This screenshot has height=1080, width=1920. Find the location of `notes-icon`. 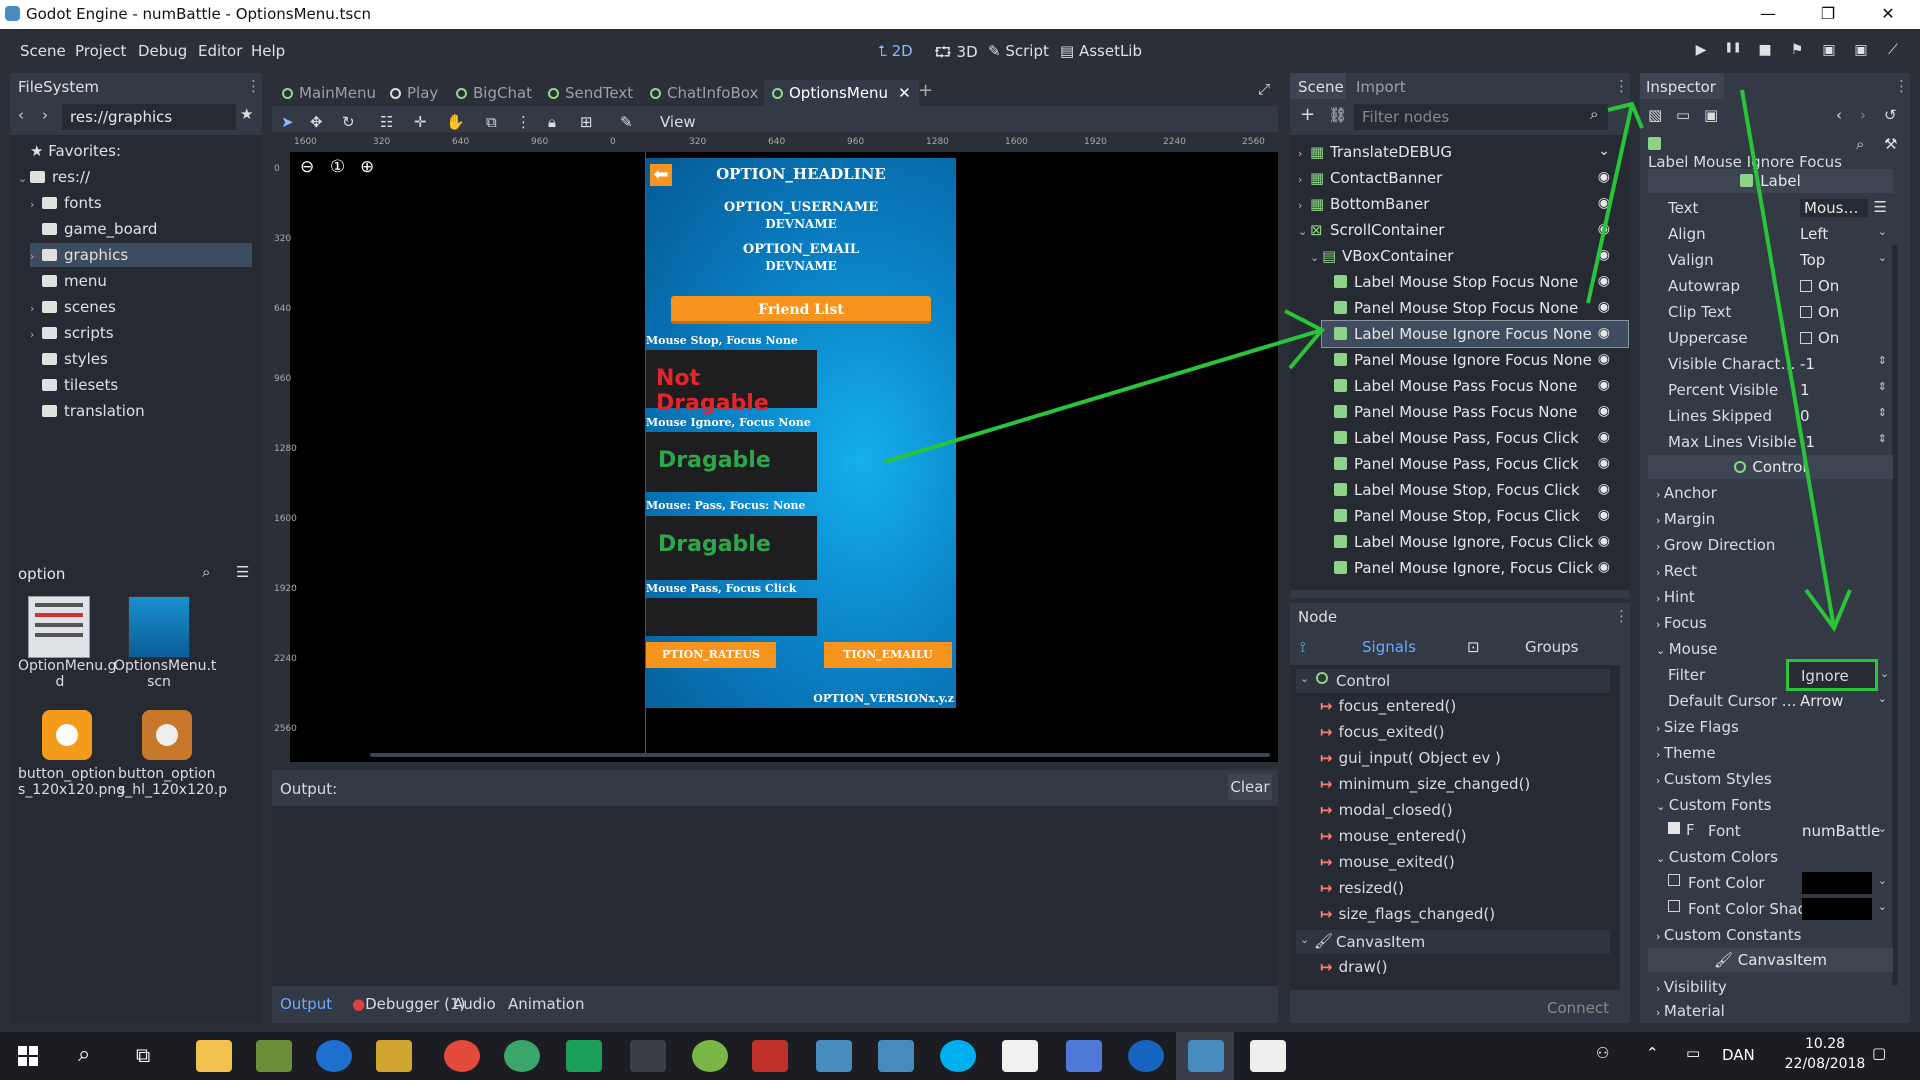

notes-icon is located at coordinates (1020, 1056).